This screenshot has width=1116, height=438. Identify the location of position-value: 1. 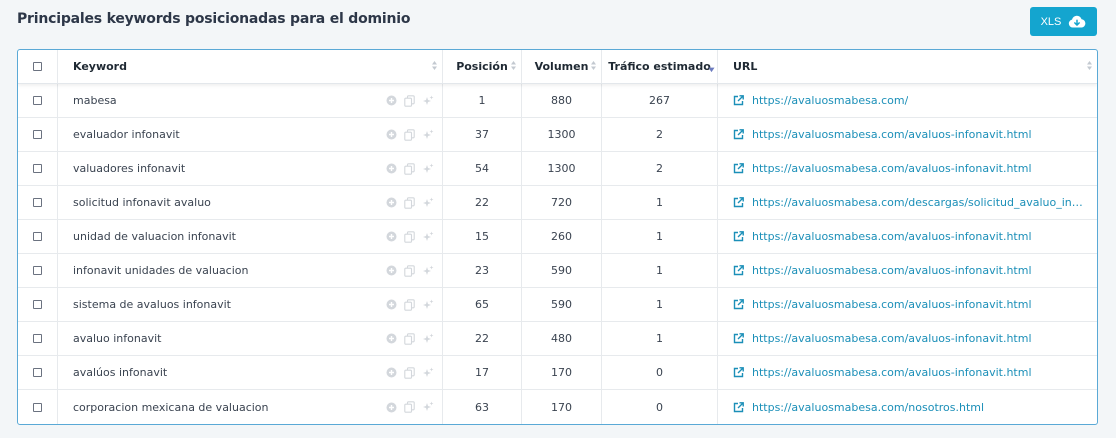
(482, 100).